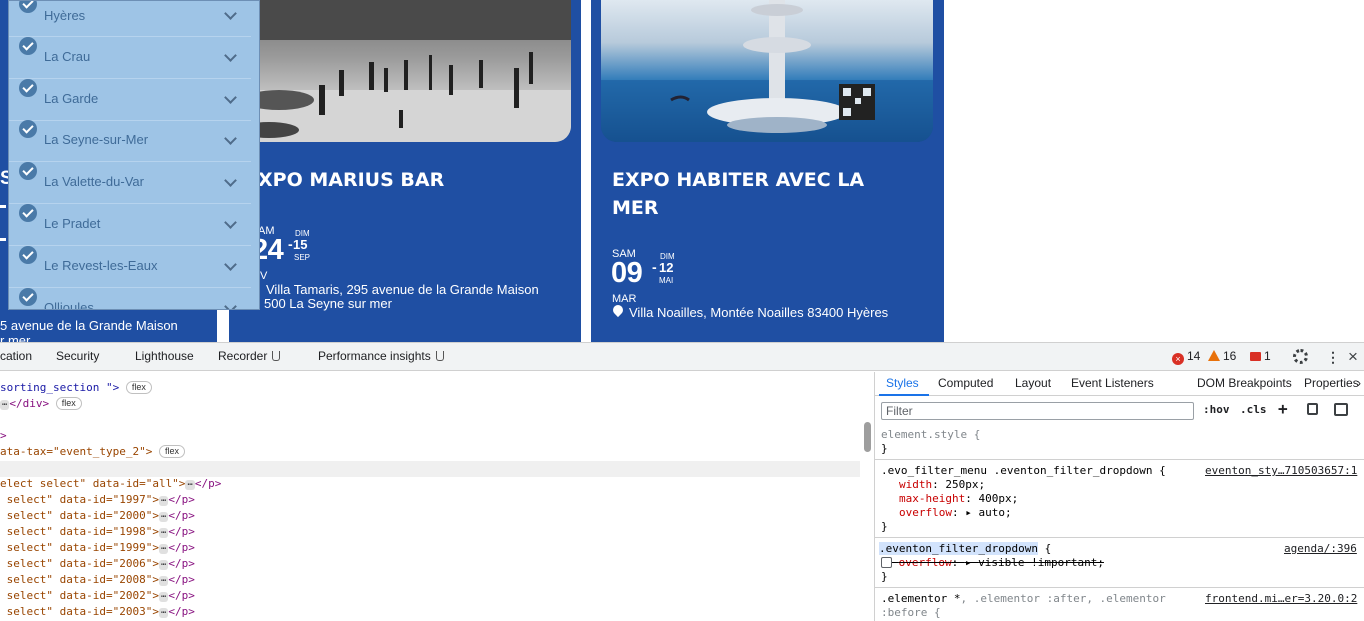  Describe the element at coordinates (955, 513) in the screenshot. I see `css-property: overflow: ▸ auto;` at that location.